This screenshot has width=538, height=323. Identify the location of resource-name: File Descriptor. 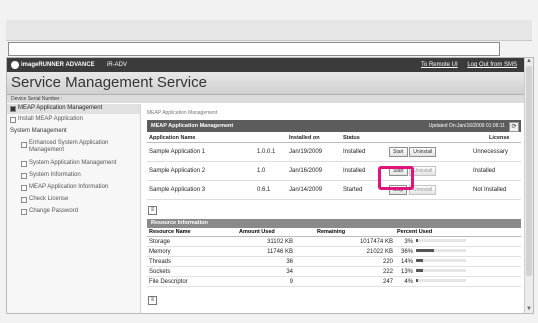
(192, 281).